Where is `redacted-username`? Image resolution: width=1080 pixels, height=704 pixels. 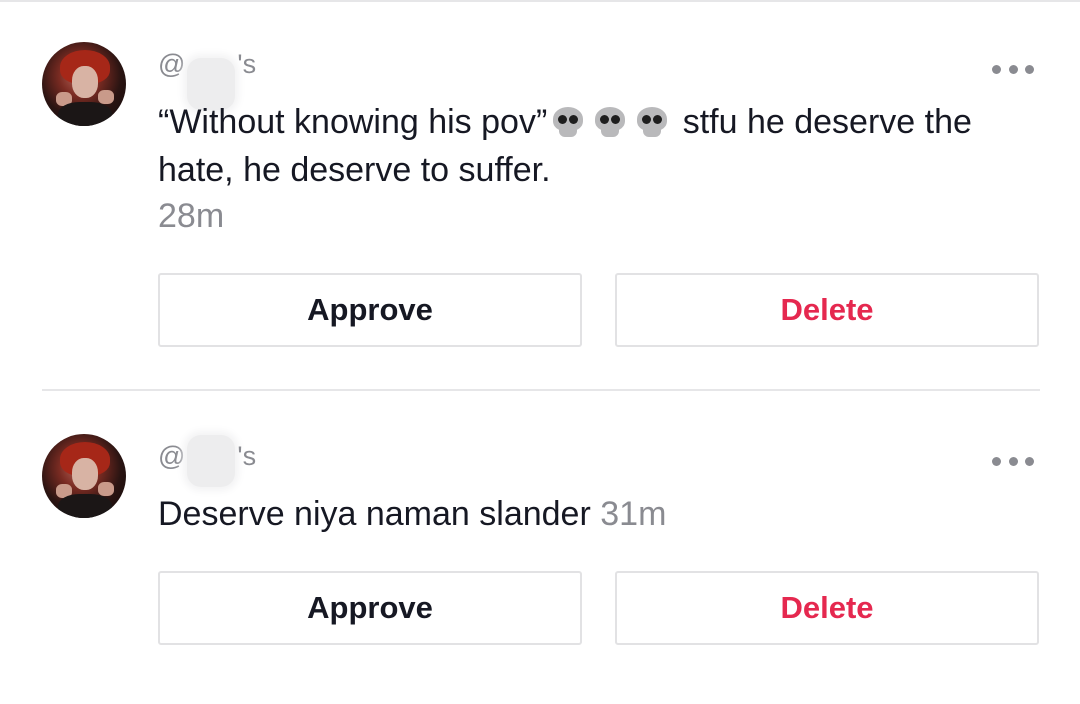
redacted-username is located at coordinates (211, 461).